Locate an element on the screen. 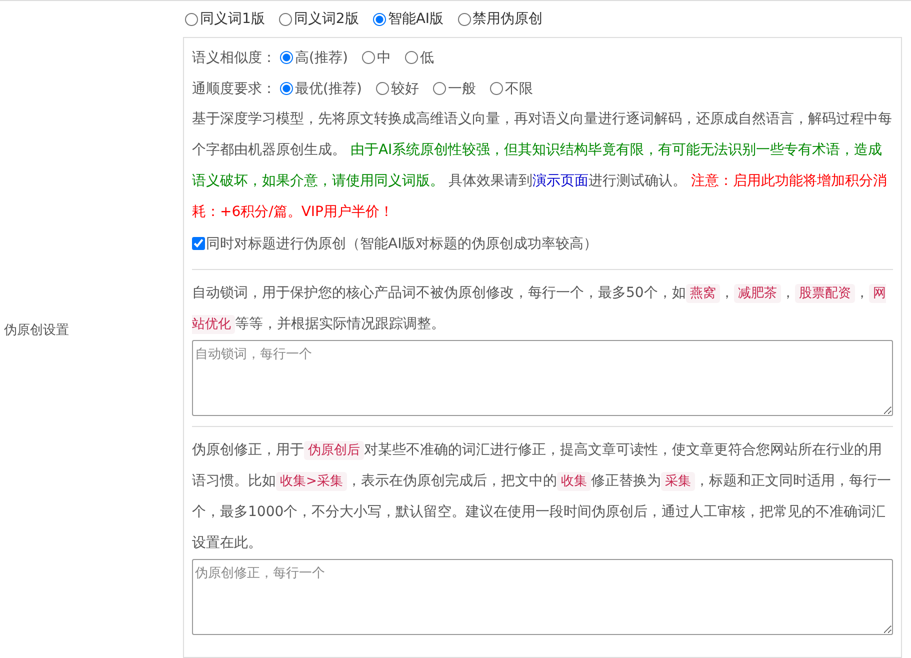  radio-label: 高(推荐) is located at coordinates (321, 57).